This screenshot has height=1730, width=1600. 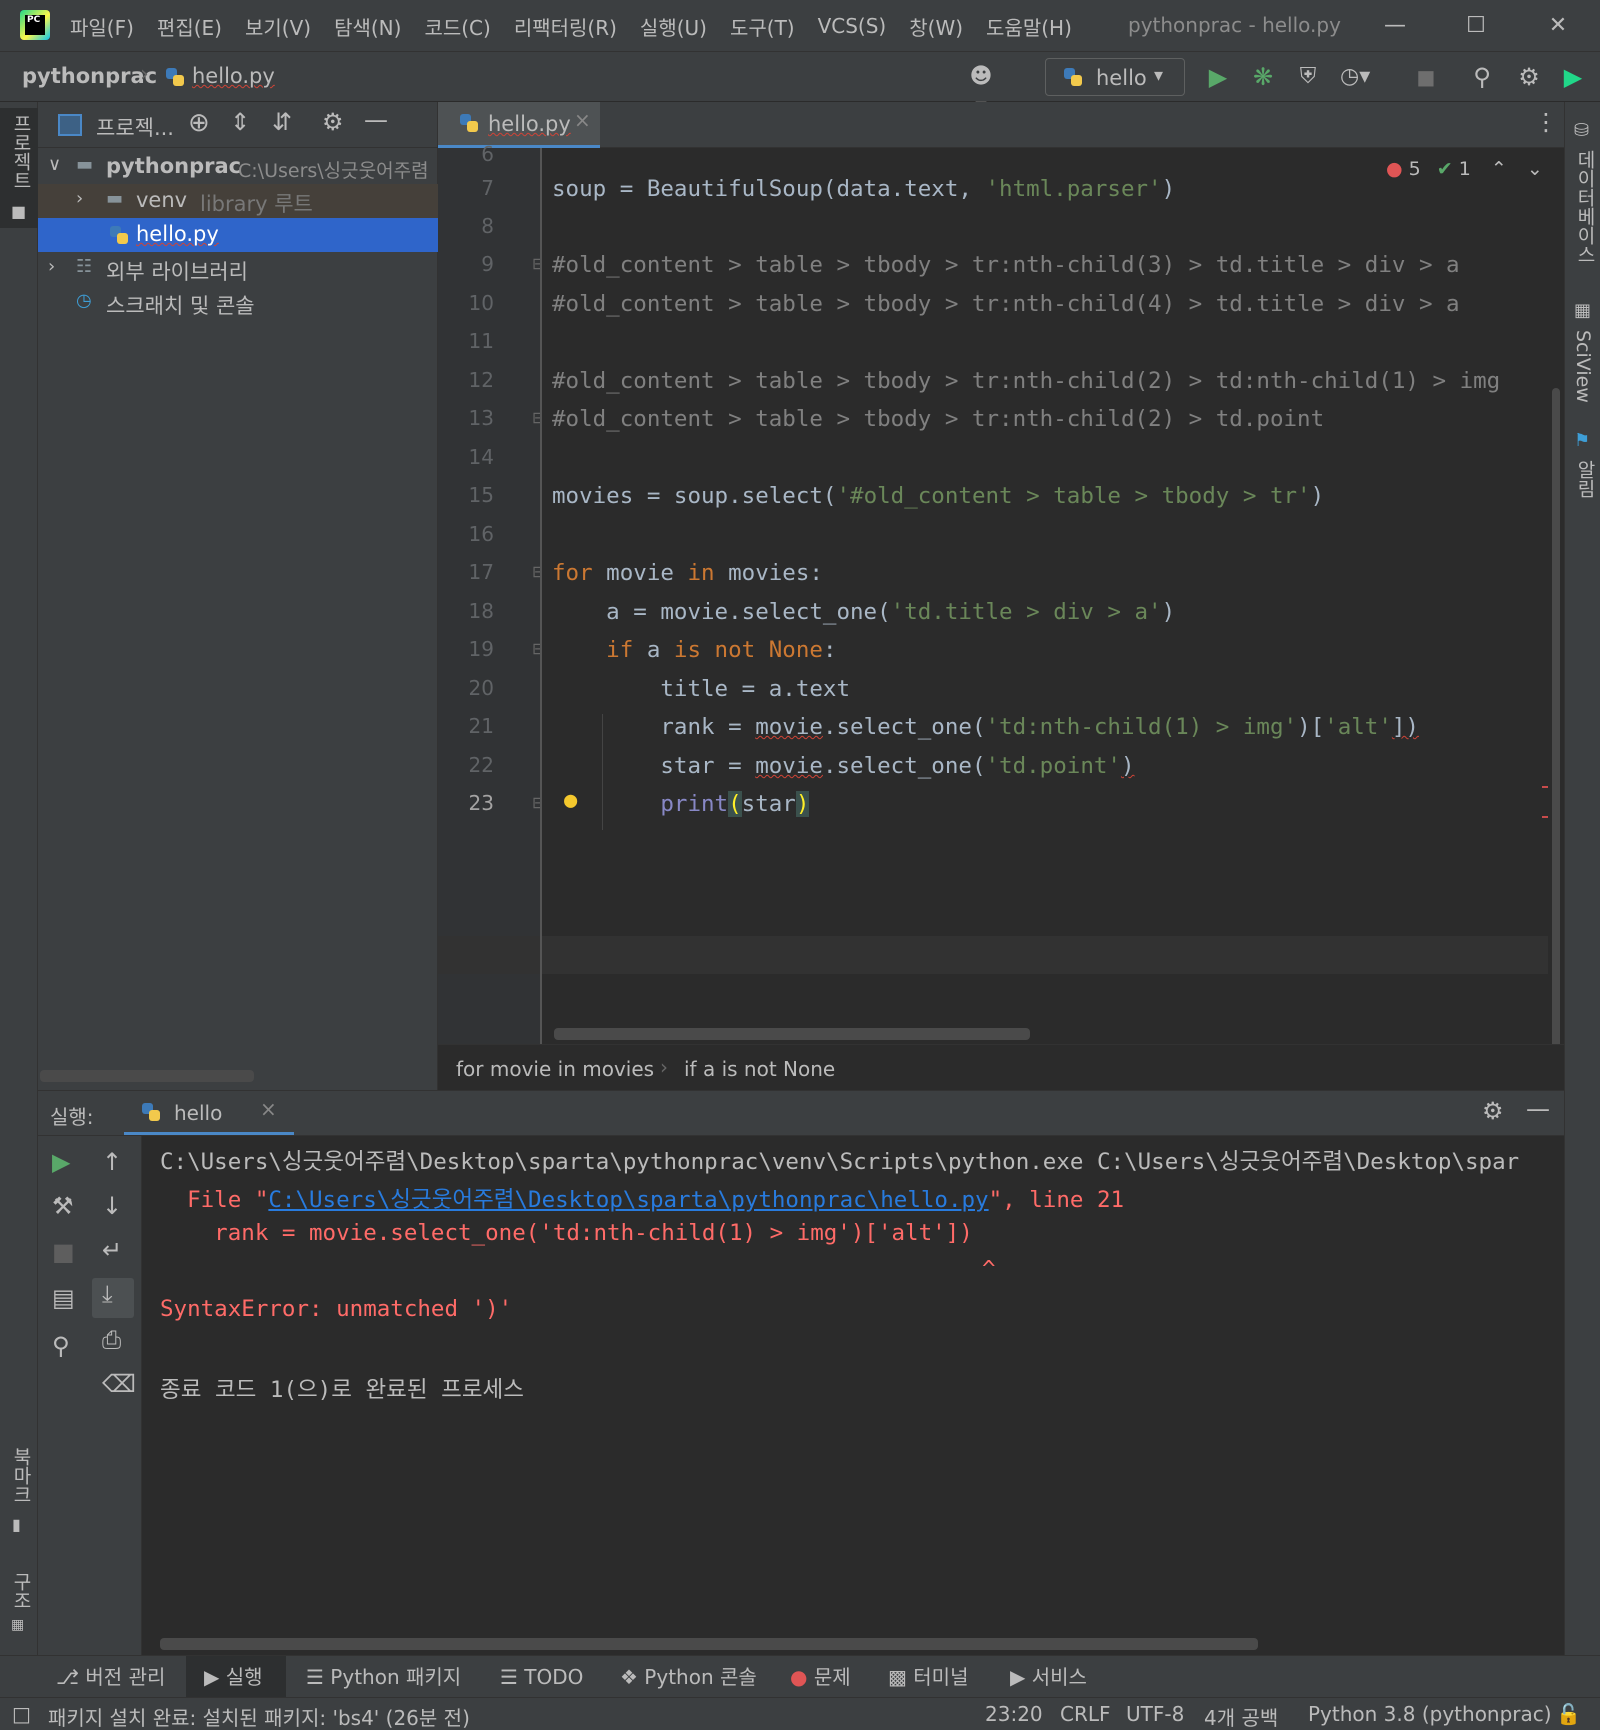 I want to click on rerun-icon: ▶, so click(x=61, y=1162).